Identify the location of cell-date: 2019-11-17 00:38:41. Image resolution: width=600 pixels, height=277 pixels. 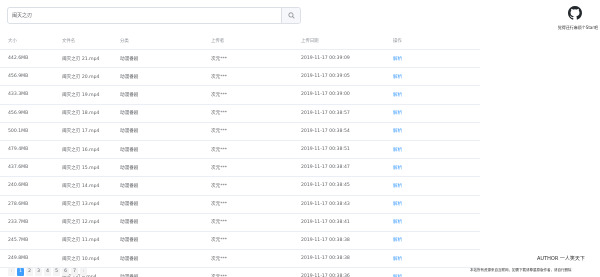
(325, 222).